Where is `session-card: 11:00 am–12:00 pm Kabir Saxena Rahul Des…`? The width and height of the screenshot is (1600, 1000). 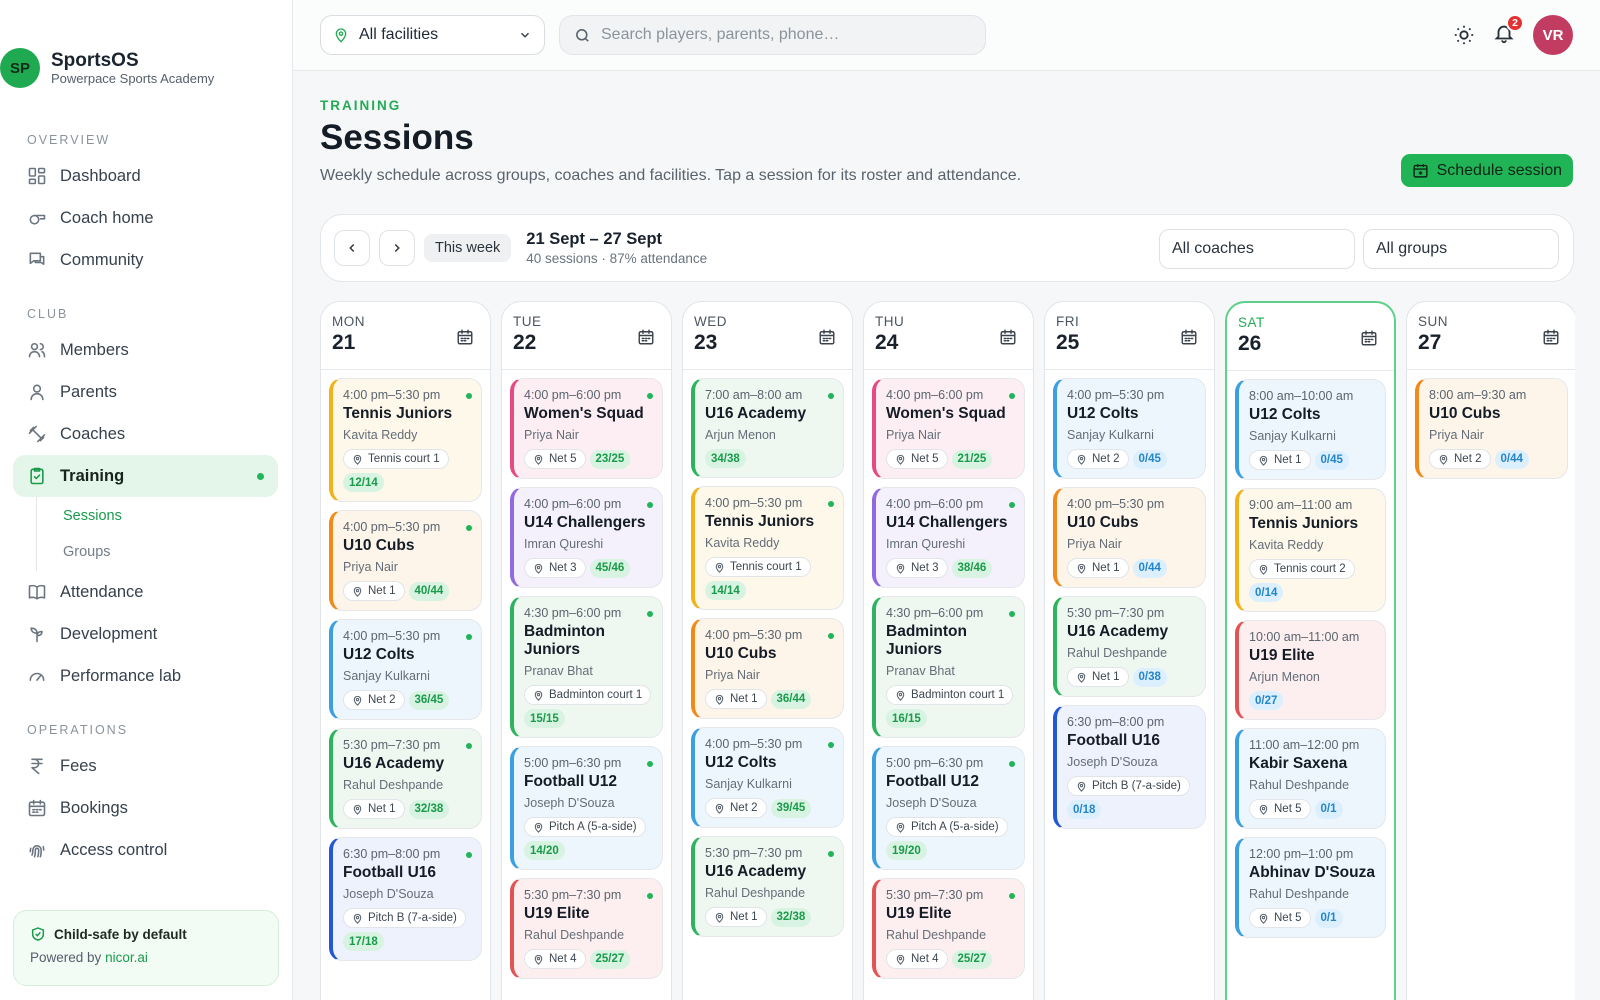 session-card: 11:00 am–12:00 pm Kabir Saxena Rahul Des… is located at coordinates (1310, 778).